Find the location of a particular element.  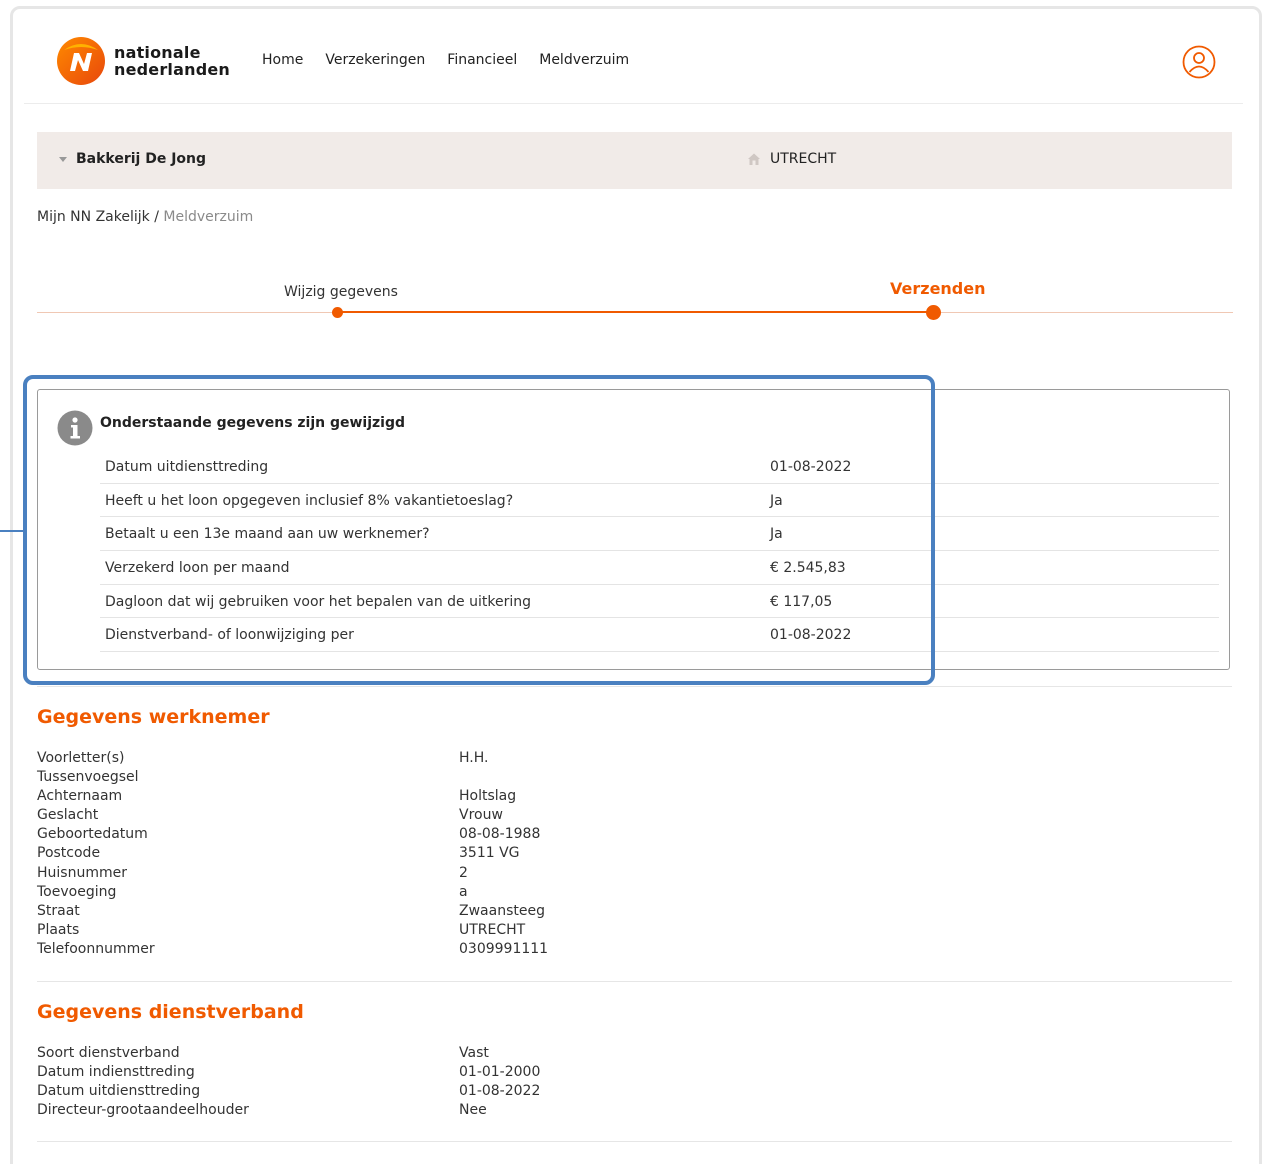

user-profile-icon is located at coordinates (1199, 62).